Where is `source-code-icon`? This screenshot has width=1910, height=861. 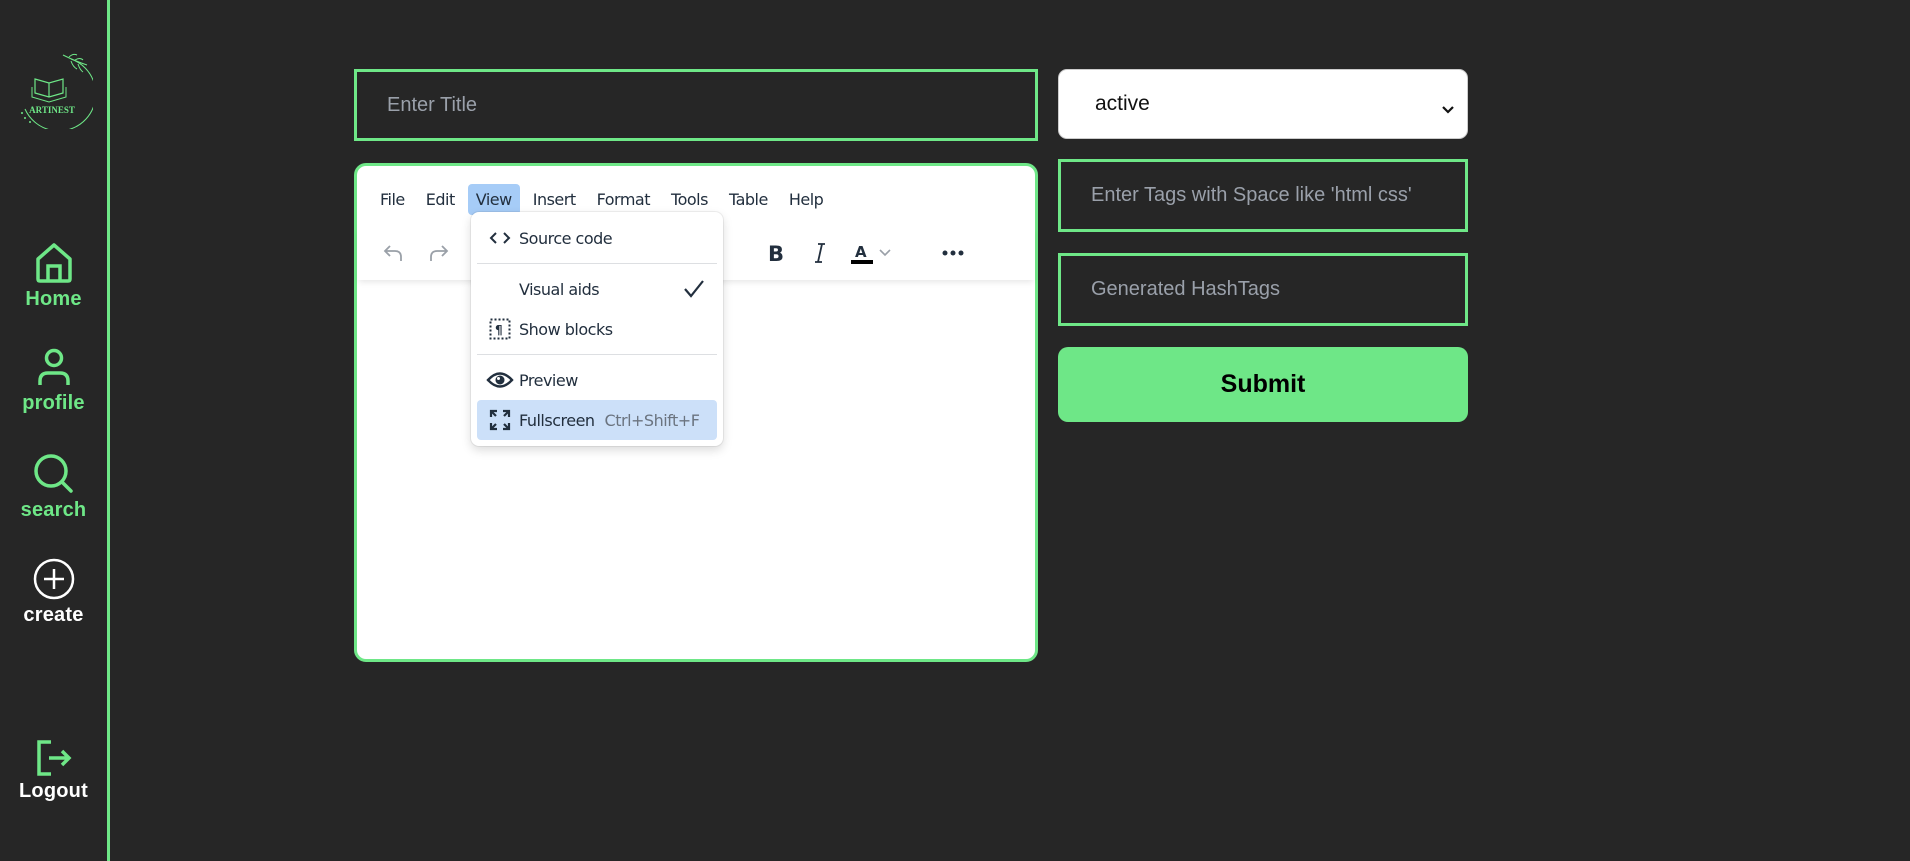
source-code-icon is located at coordinates (500, 238).